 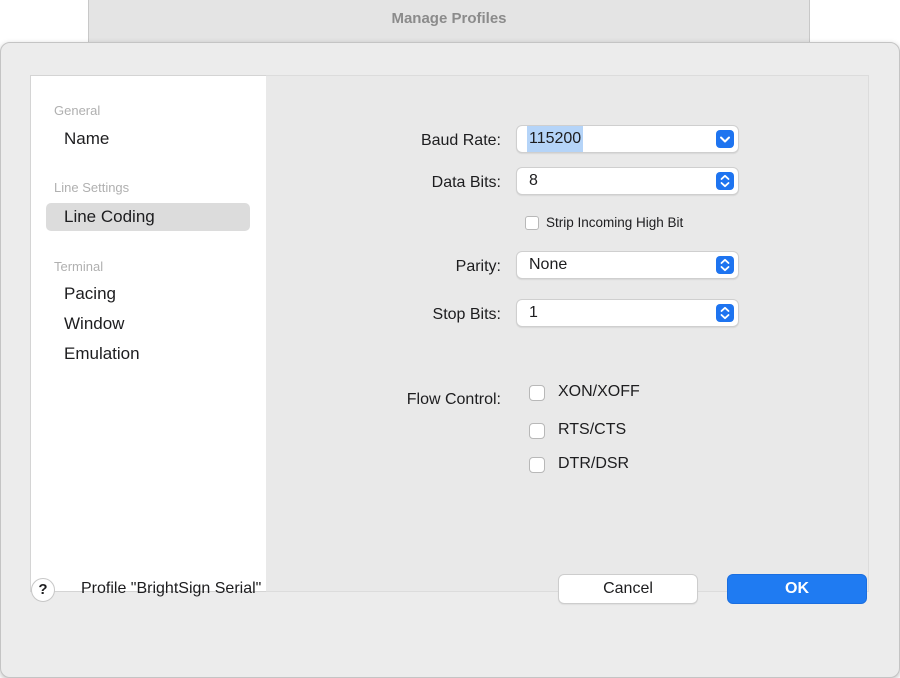 What do you see at coordinates (627, 181) in the screenshot?
I see `data-bits-select: 8` at bounding box center [627, 181].